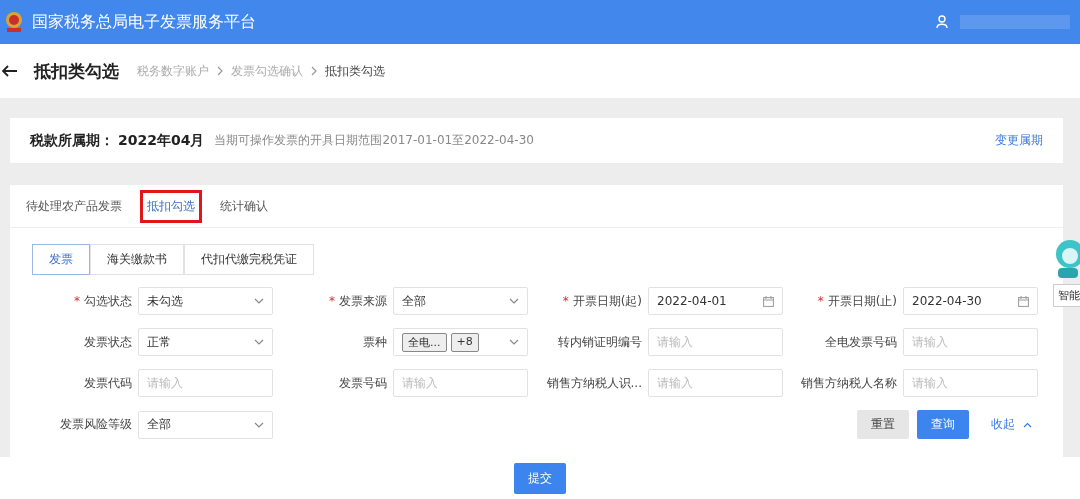  Describe the element at coordinates (1019, 140) in the screenshot. I see `change-period-link: 变更属期` at that location.